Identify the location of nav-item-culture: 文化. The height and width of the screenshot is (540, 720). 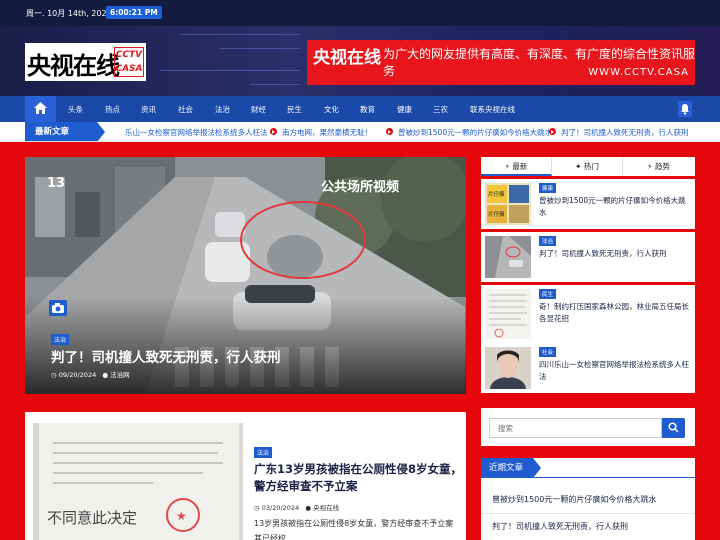
(331, 109).